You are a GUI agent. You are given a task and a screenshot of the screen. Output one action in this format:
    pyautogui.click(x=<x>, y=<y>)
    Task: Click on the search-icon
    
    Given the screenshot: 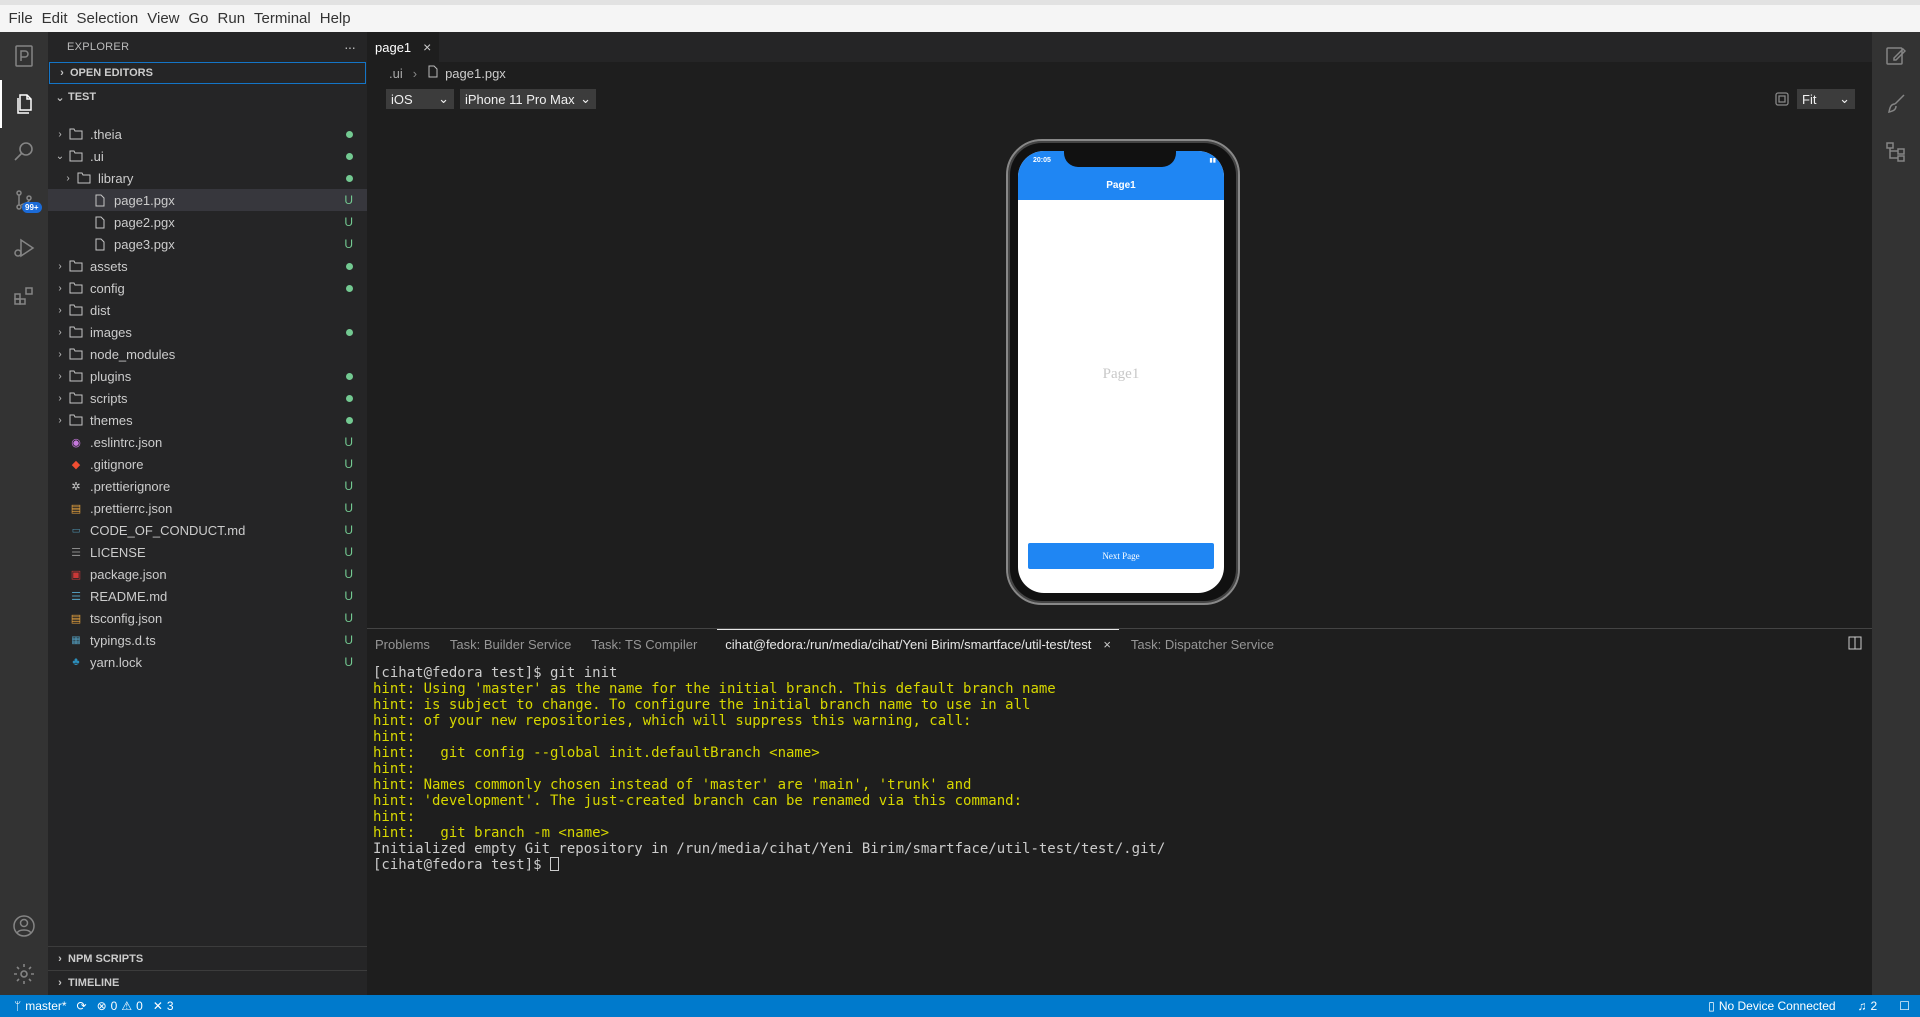 What is the action you would take?
    pyautogui.click(x=24, y=152)
    